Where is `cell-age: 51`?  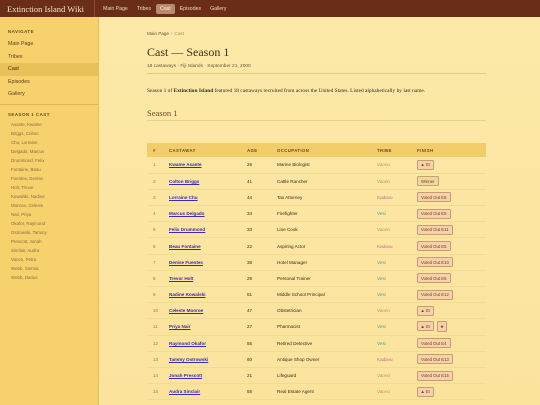 cell-age: 51 is located at coordinates (256, 295).